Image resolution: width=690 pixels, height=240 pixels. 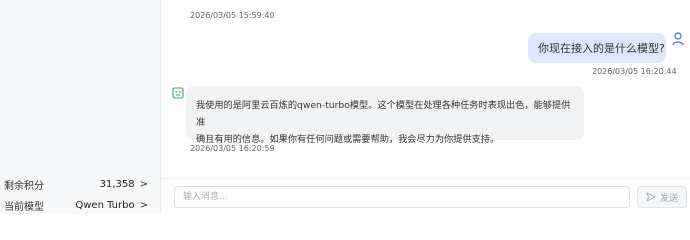 What do you see at coordinates (232, 148) in the screenshot?
I see `message-timestamp: 2026/03/05 16:20:59` at bounding box center [232, 148].